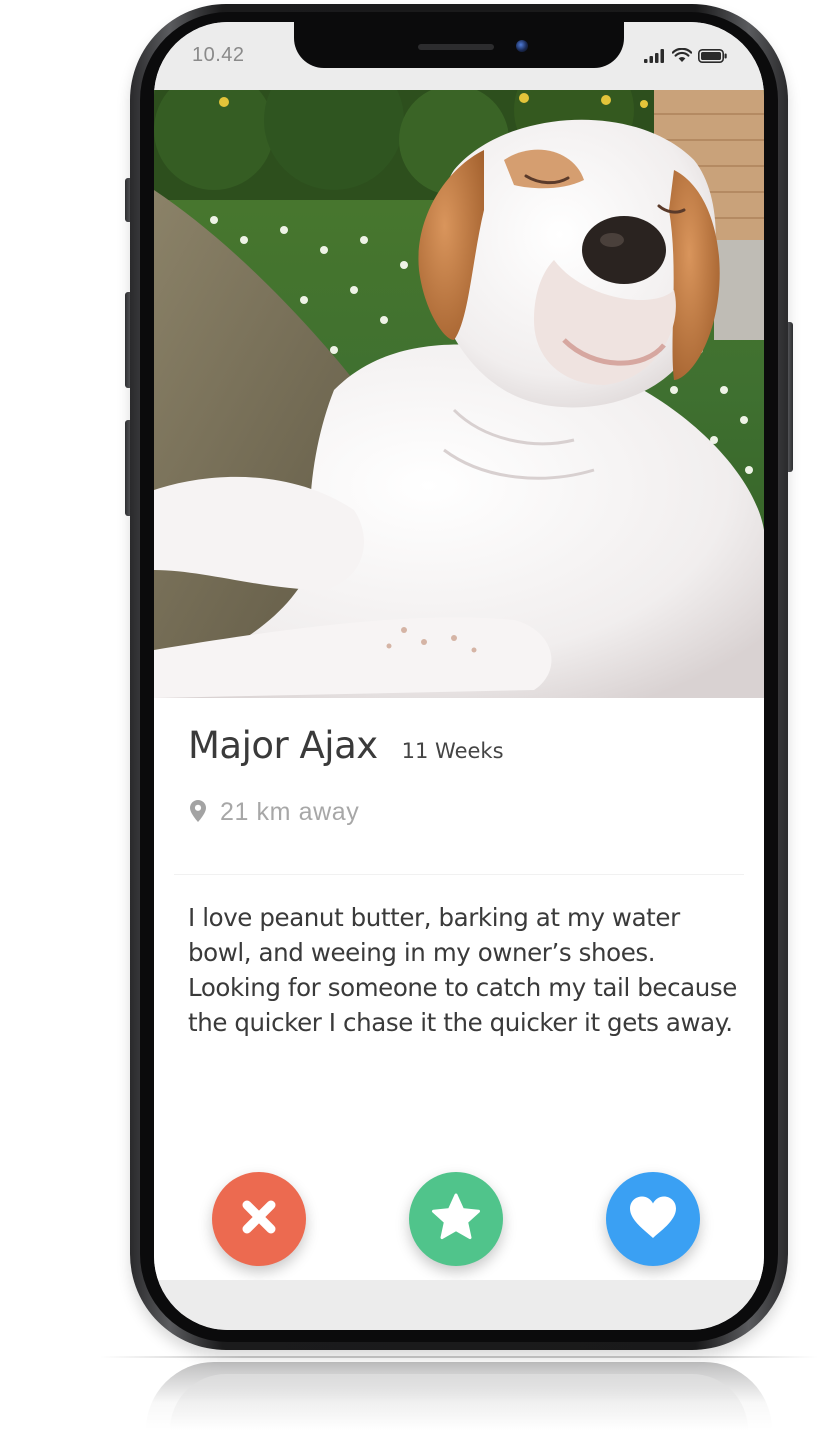  I want to click on wifi-icon, so click(682, 57).